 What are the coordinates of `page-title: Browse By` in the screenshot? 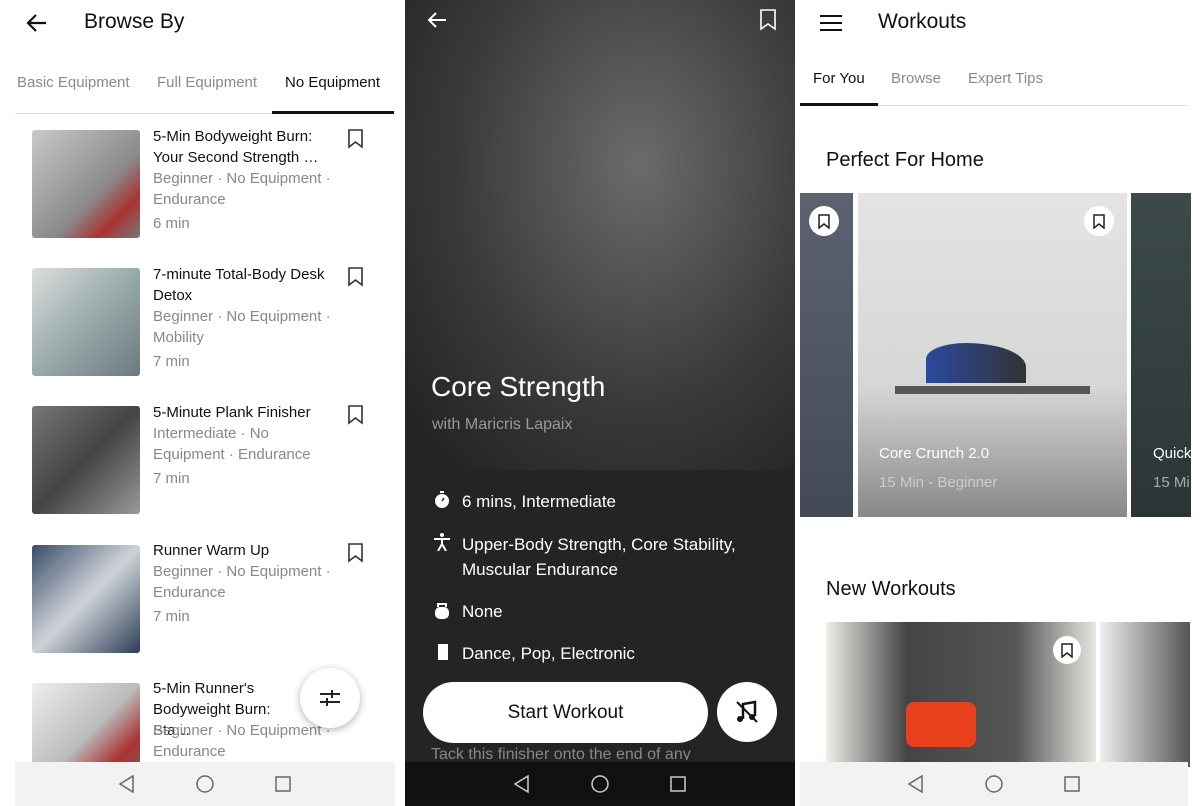 It's located at (134, 21).